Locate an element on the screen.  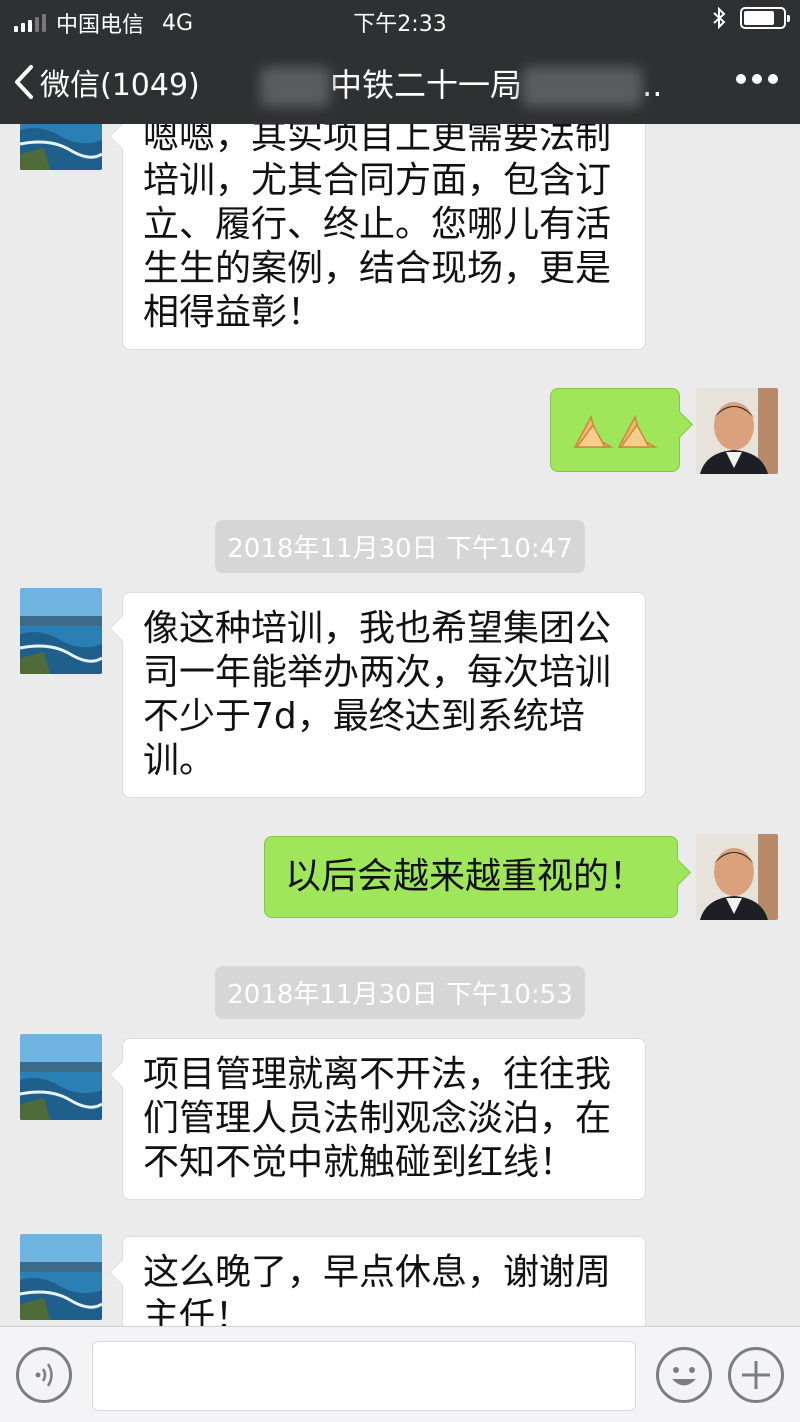
status-right is located at coordinates (751, 18).